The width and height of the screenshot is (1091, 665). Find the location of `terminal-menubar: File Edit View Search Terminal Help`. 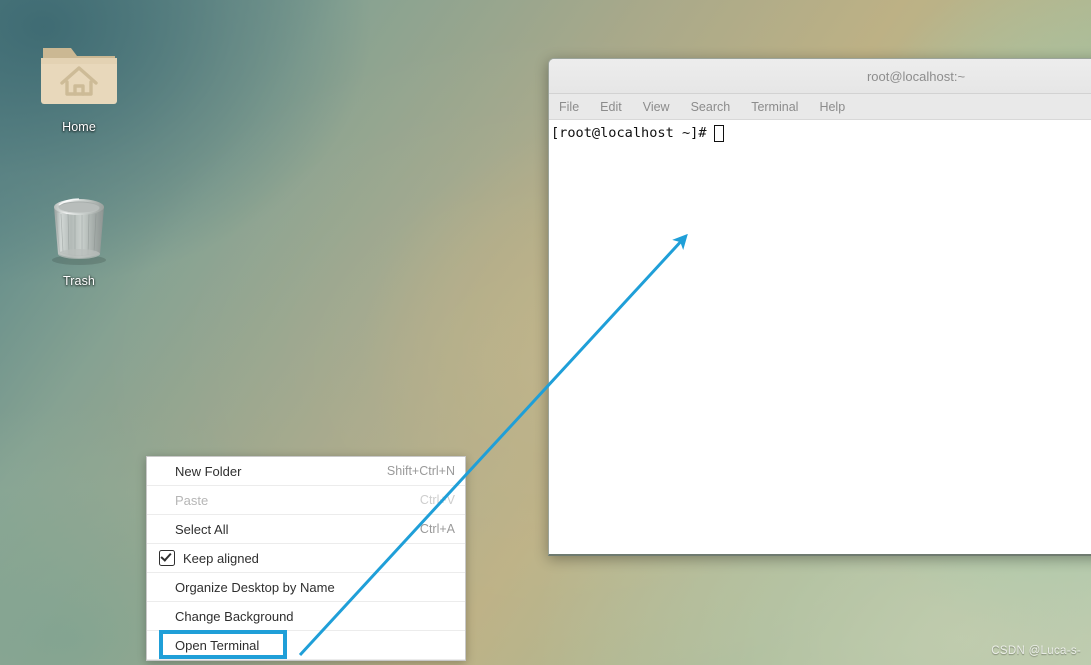

terminal-menubar: File Edit View Search Terminal Help is located at coordinates (820, 107).